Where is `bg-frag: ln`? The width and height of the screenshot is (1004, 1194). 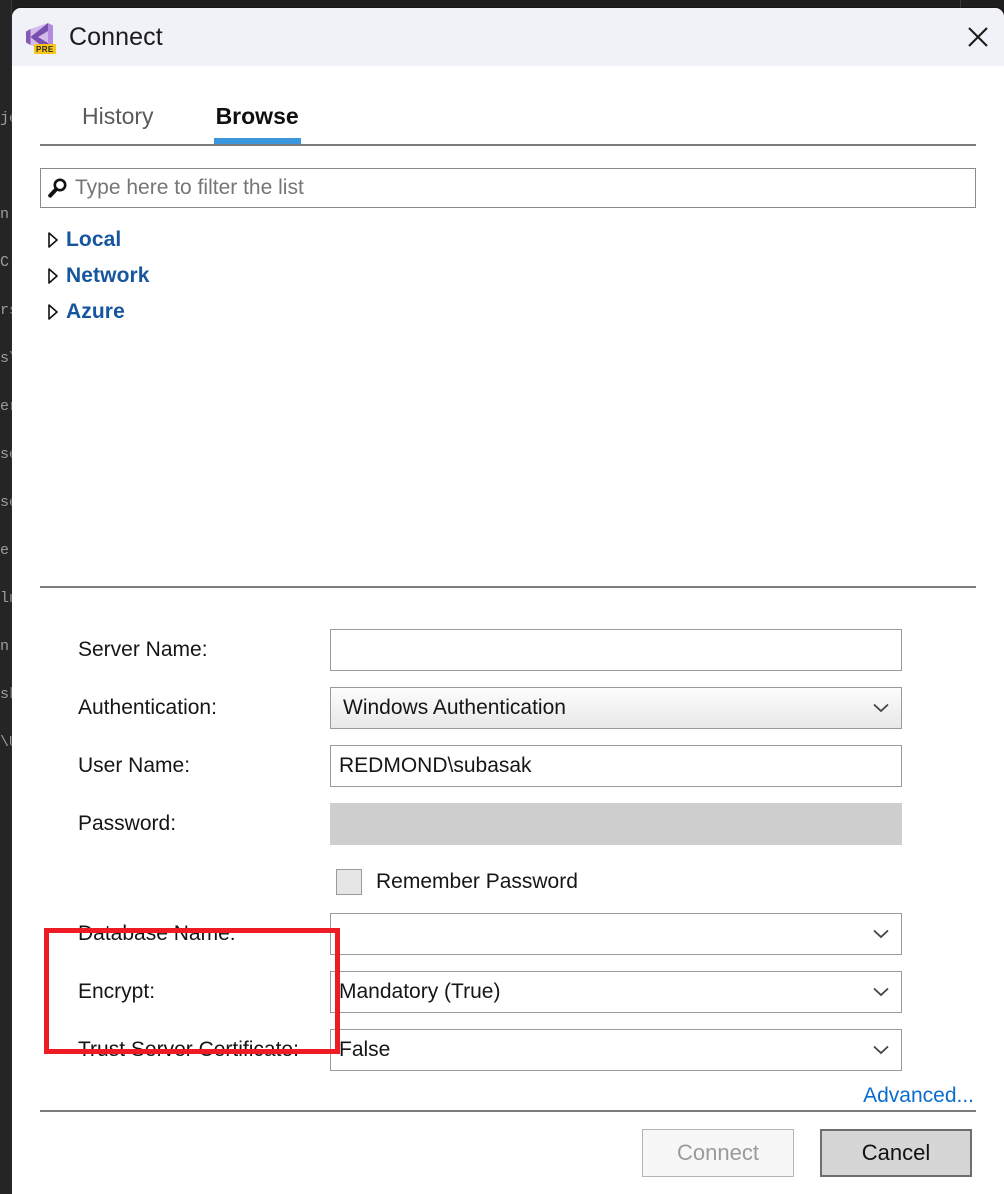 bg-frag: ln is located at coordinates (9, 598).